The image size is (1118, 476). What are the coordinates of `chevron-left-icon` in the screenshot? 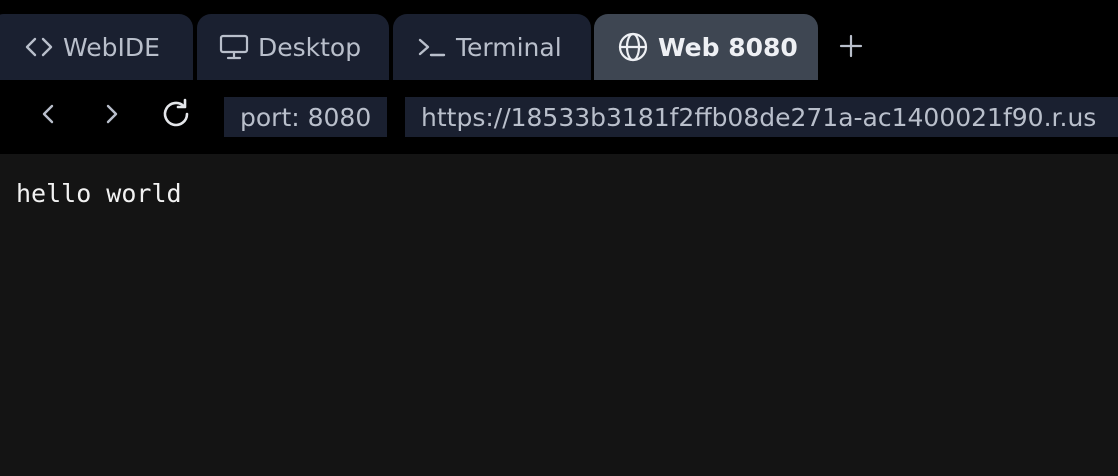 It's located at (48, 116).